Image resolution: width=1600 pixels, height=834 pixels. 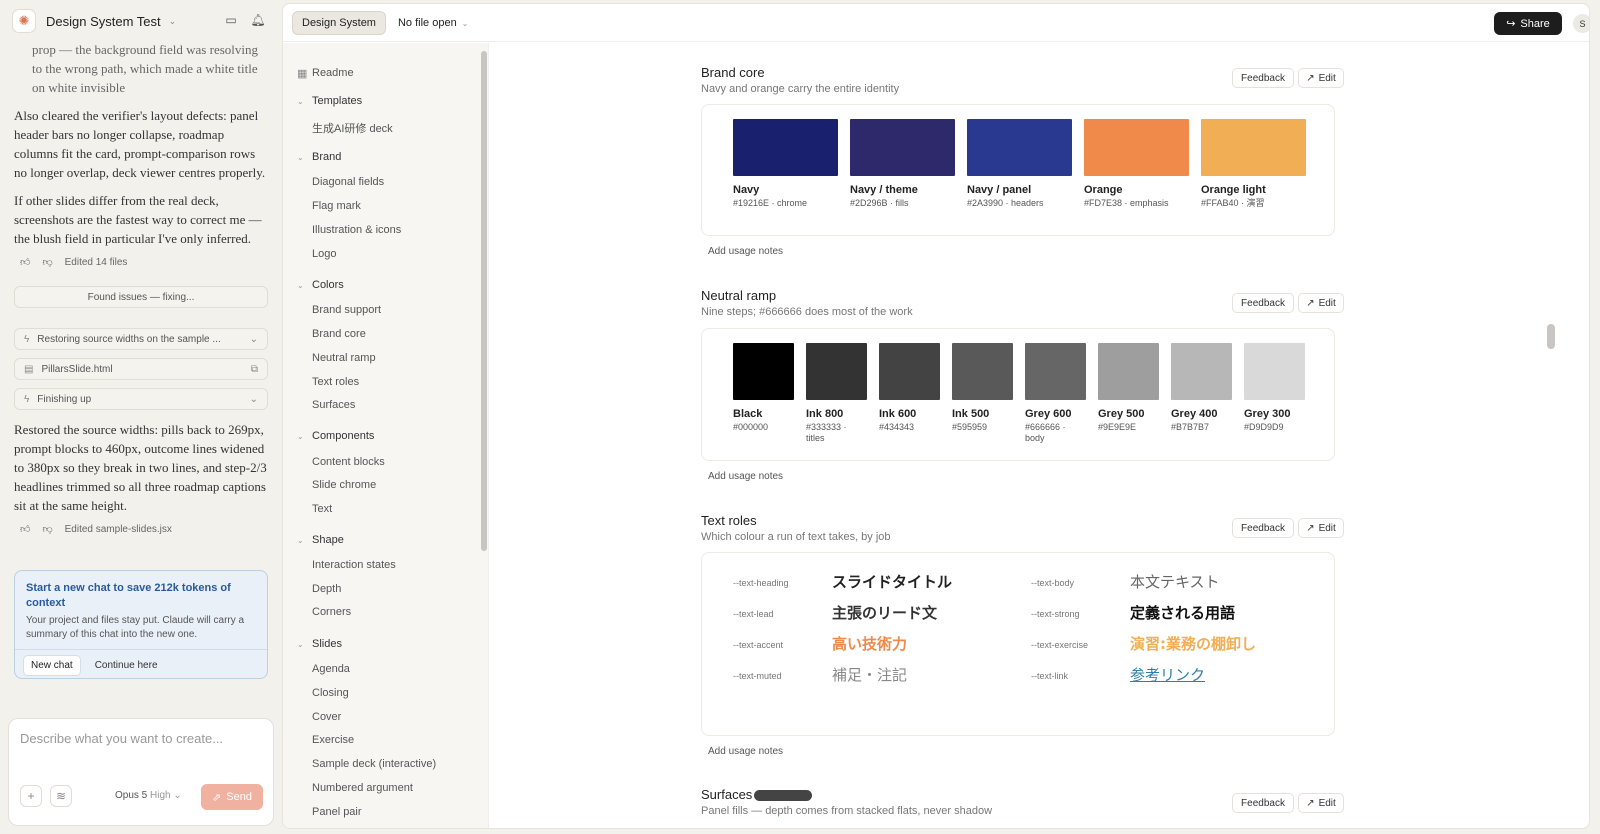 What do you see at coordinates (339, 334) in the screenshot?
I see `tree-item-brand-core: Brand core` at bounding box center [339, 334].